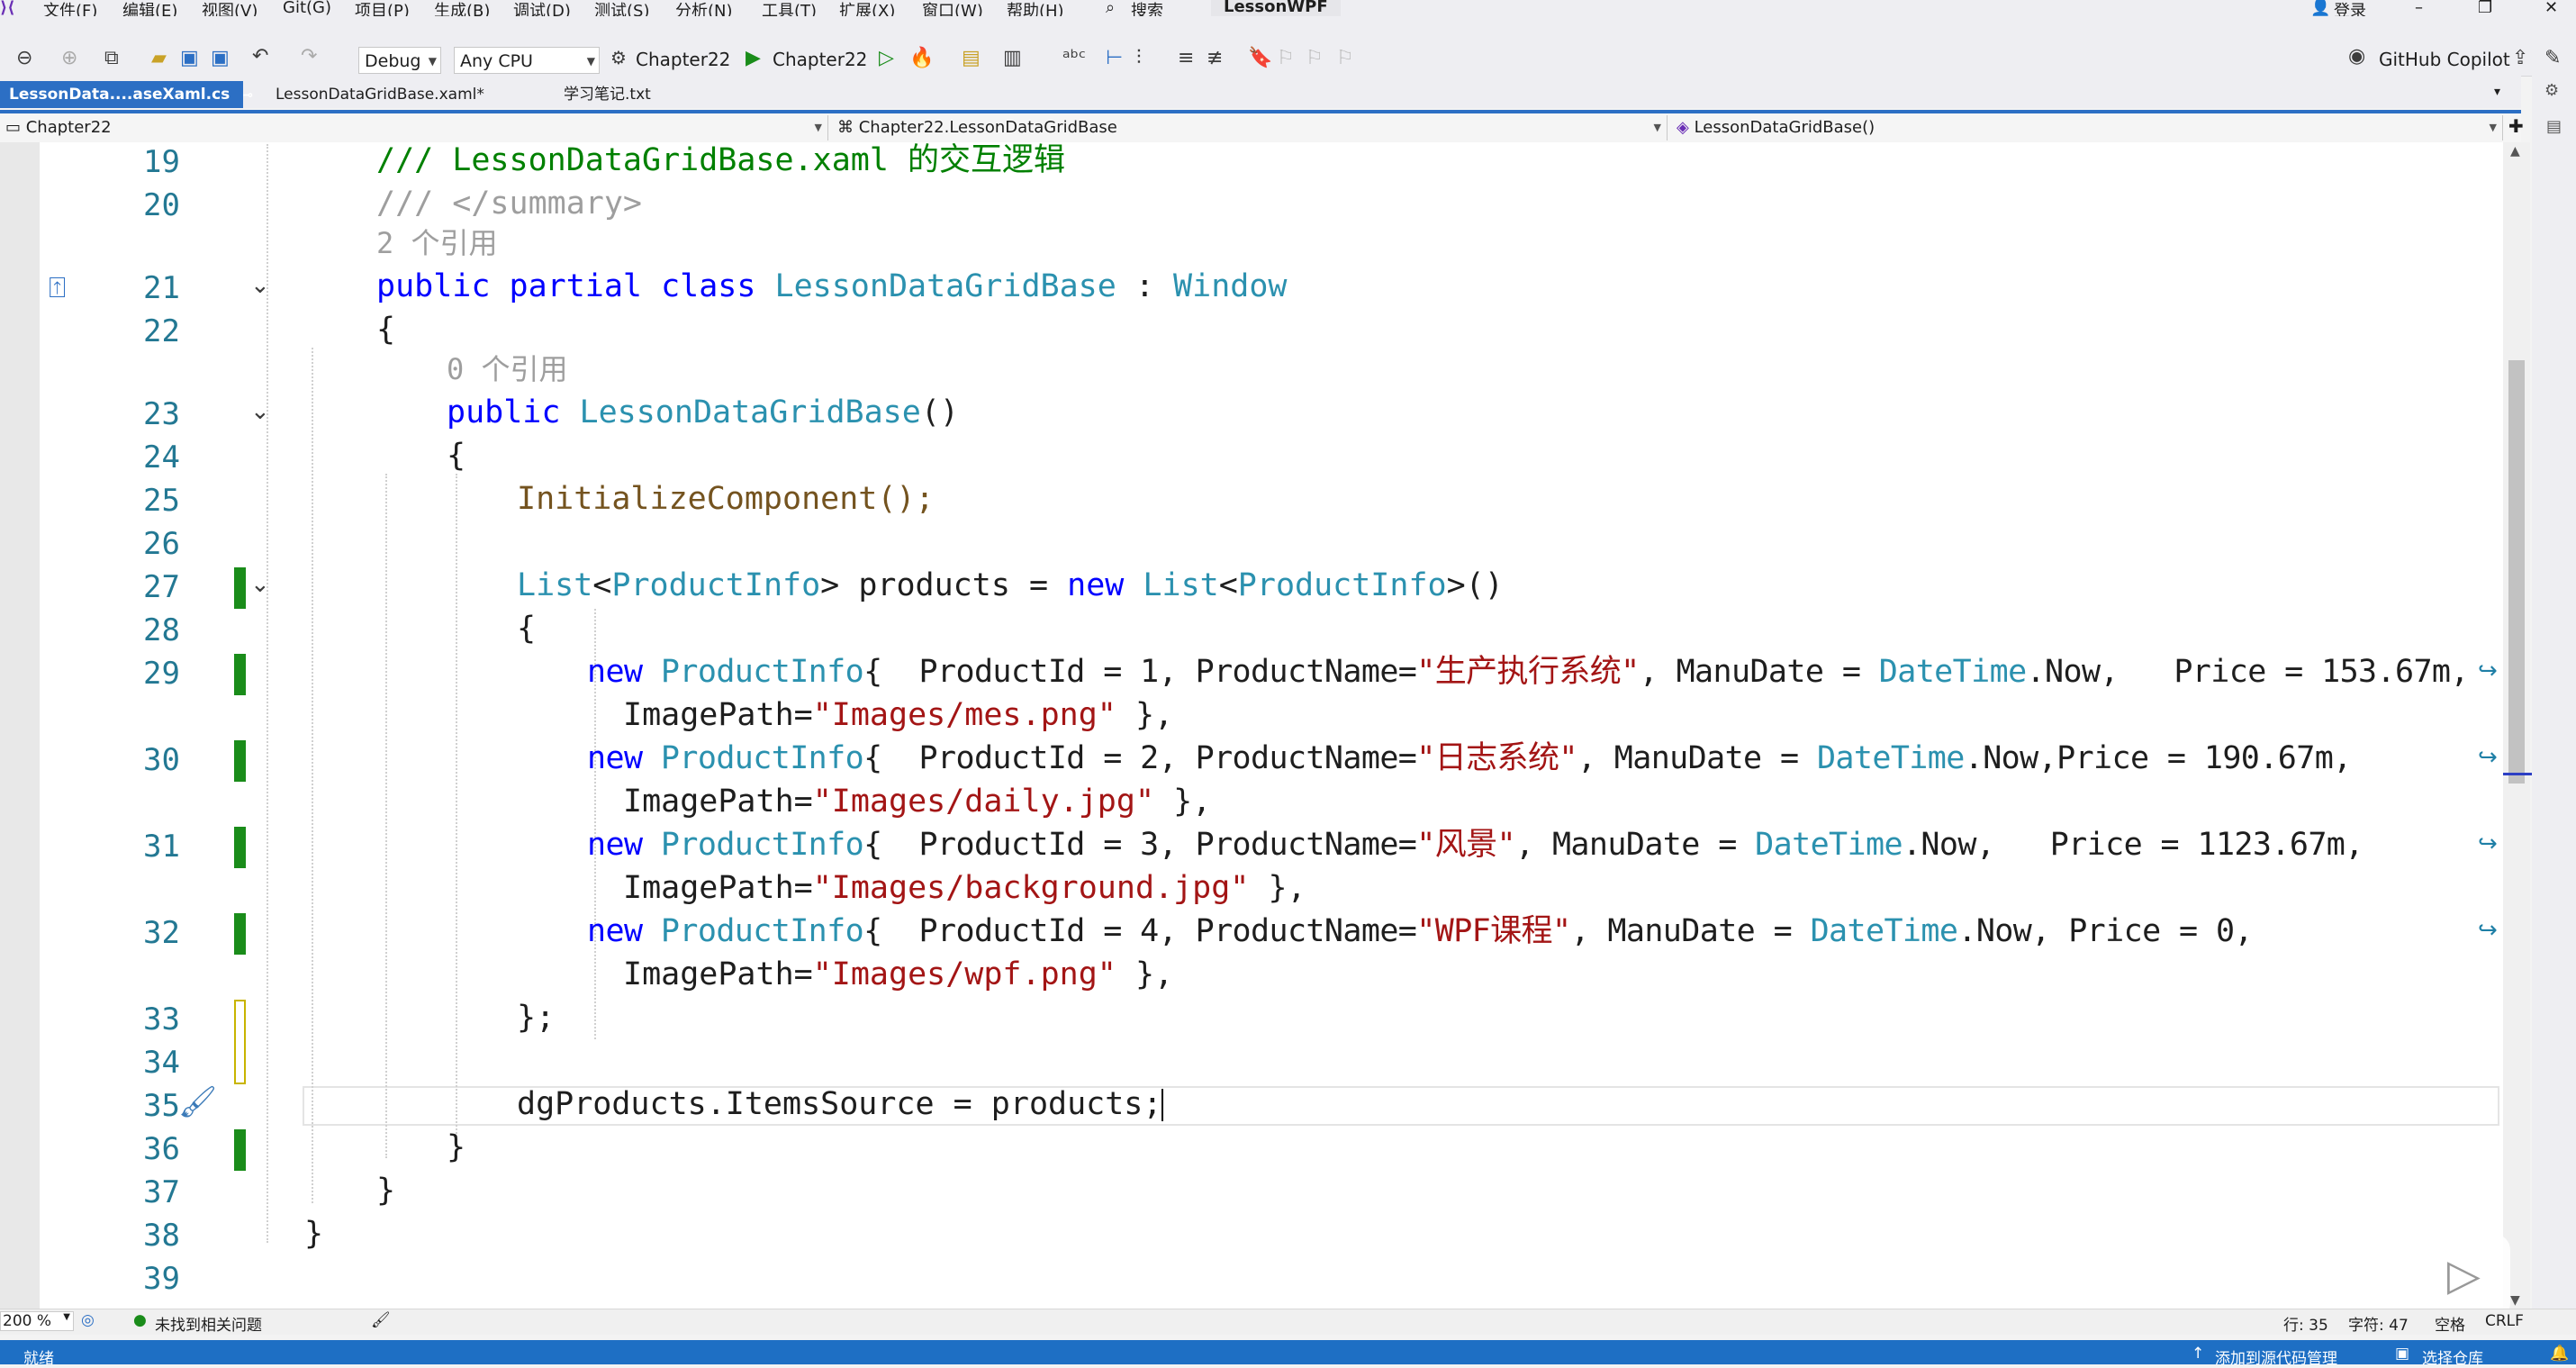 Image resolution: width=2576 pixels, height=1368 pixels. What do you see at coordinates (1110, 8) in the screenshot?
I see `search-icon: ⌕` at bounding box center [1110, 8].